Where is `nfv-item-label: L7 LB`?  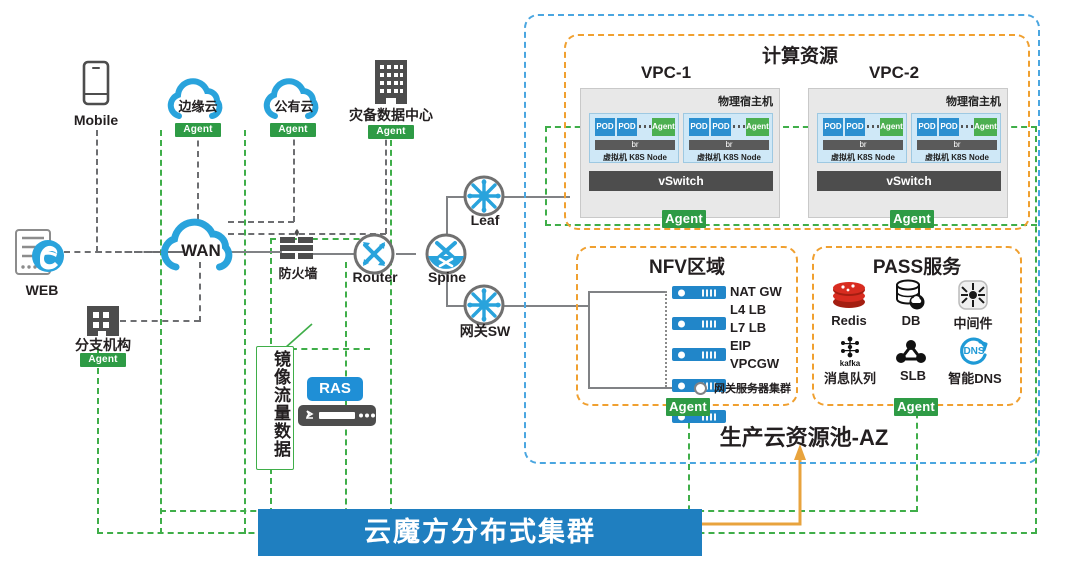
nfv-item-label: L7 LB is located at coordinates (748, 327).